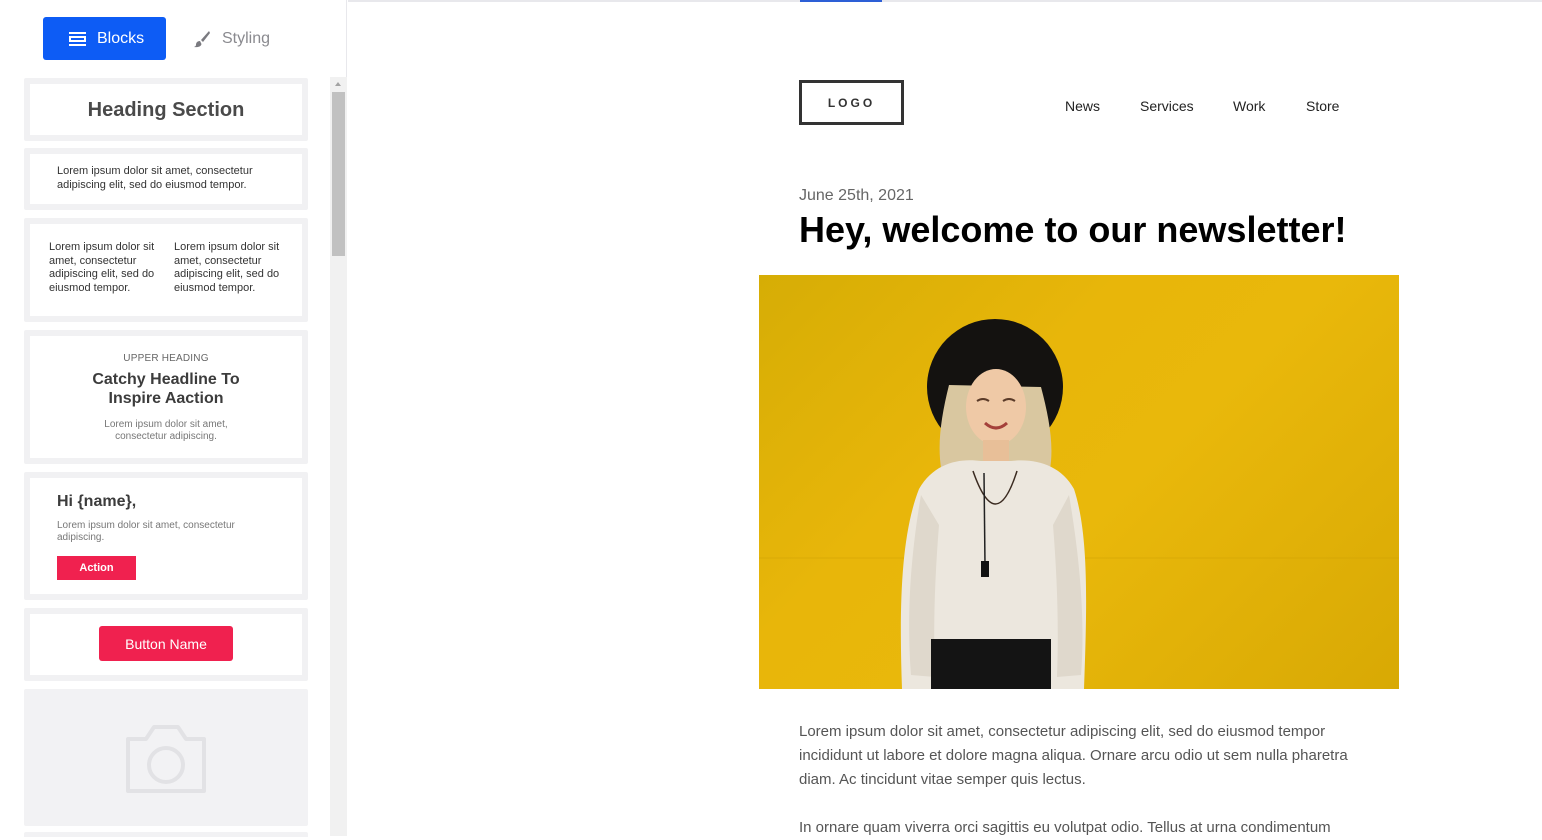  I want to click on tab-blocks-label: Blocks, so click(121, 38).